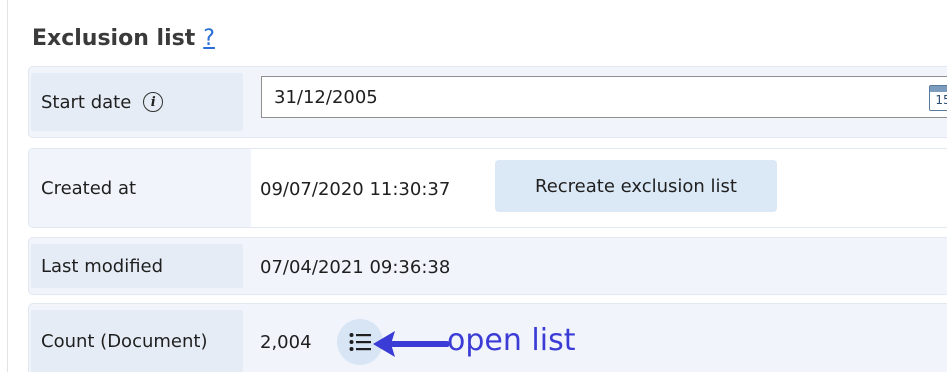  I want to click on annotation-arrow-icon, so click(411, 344).